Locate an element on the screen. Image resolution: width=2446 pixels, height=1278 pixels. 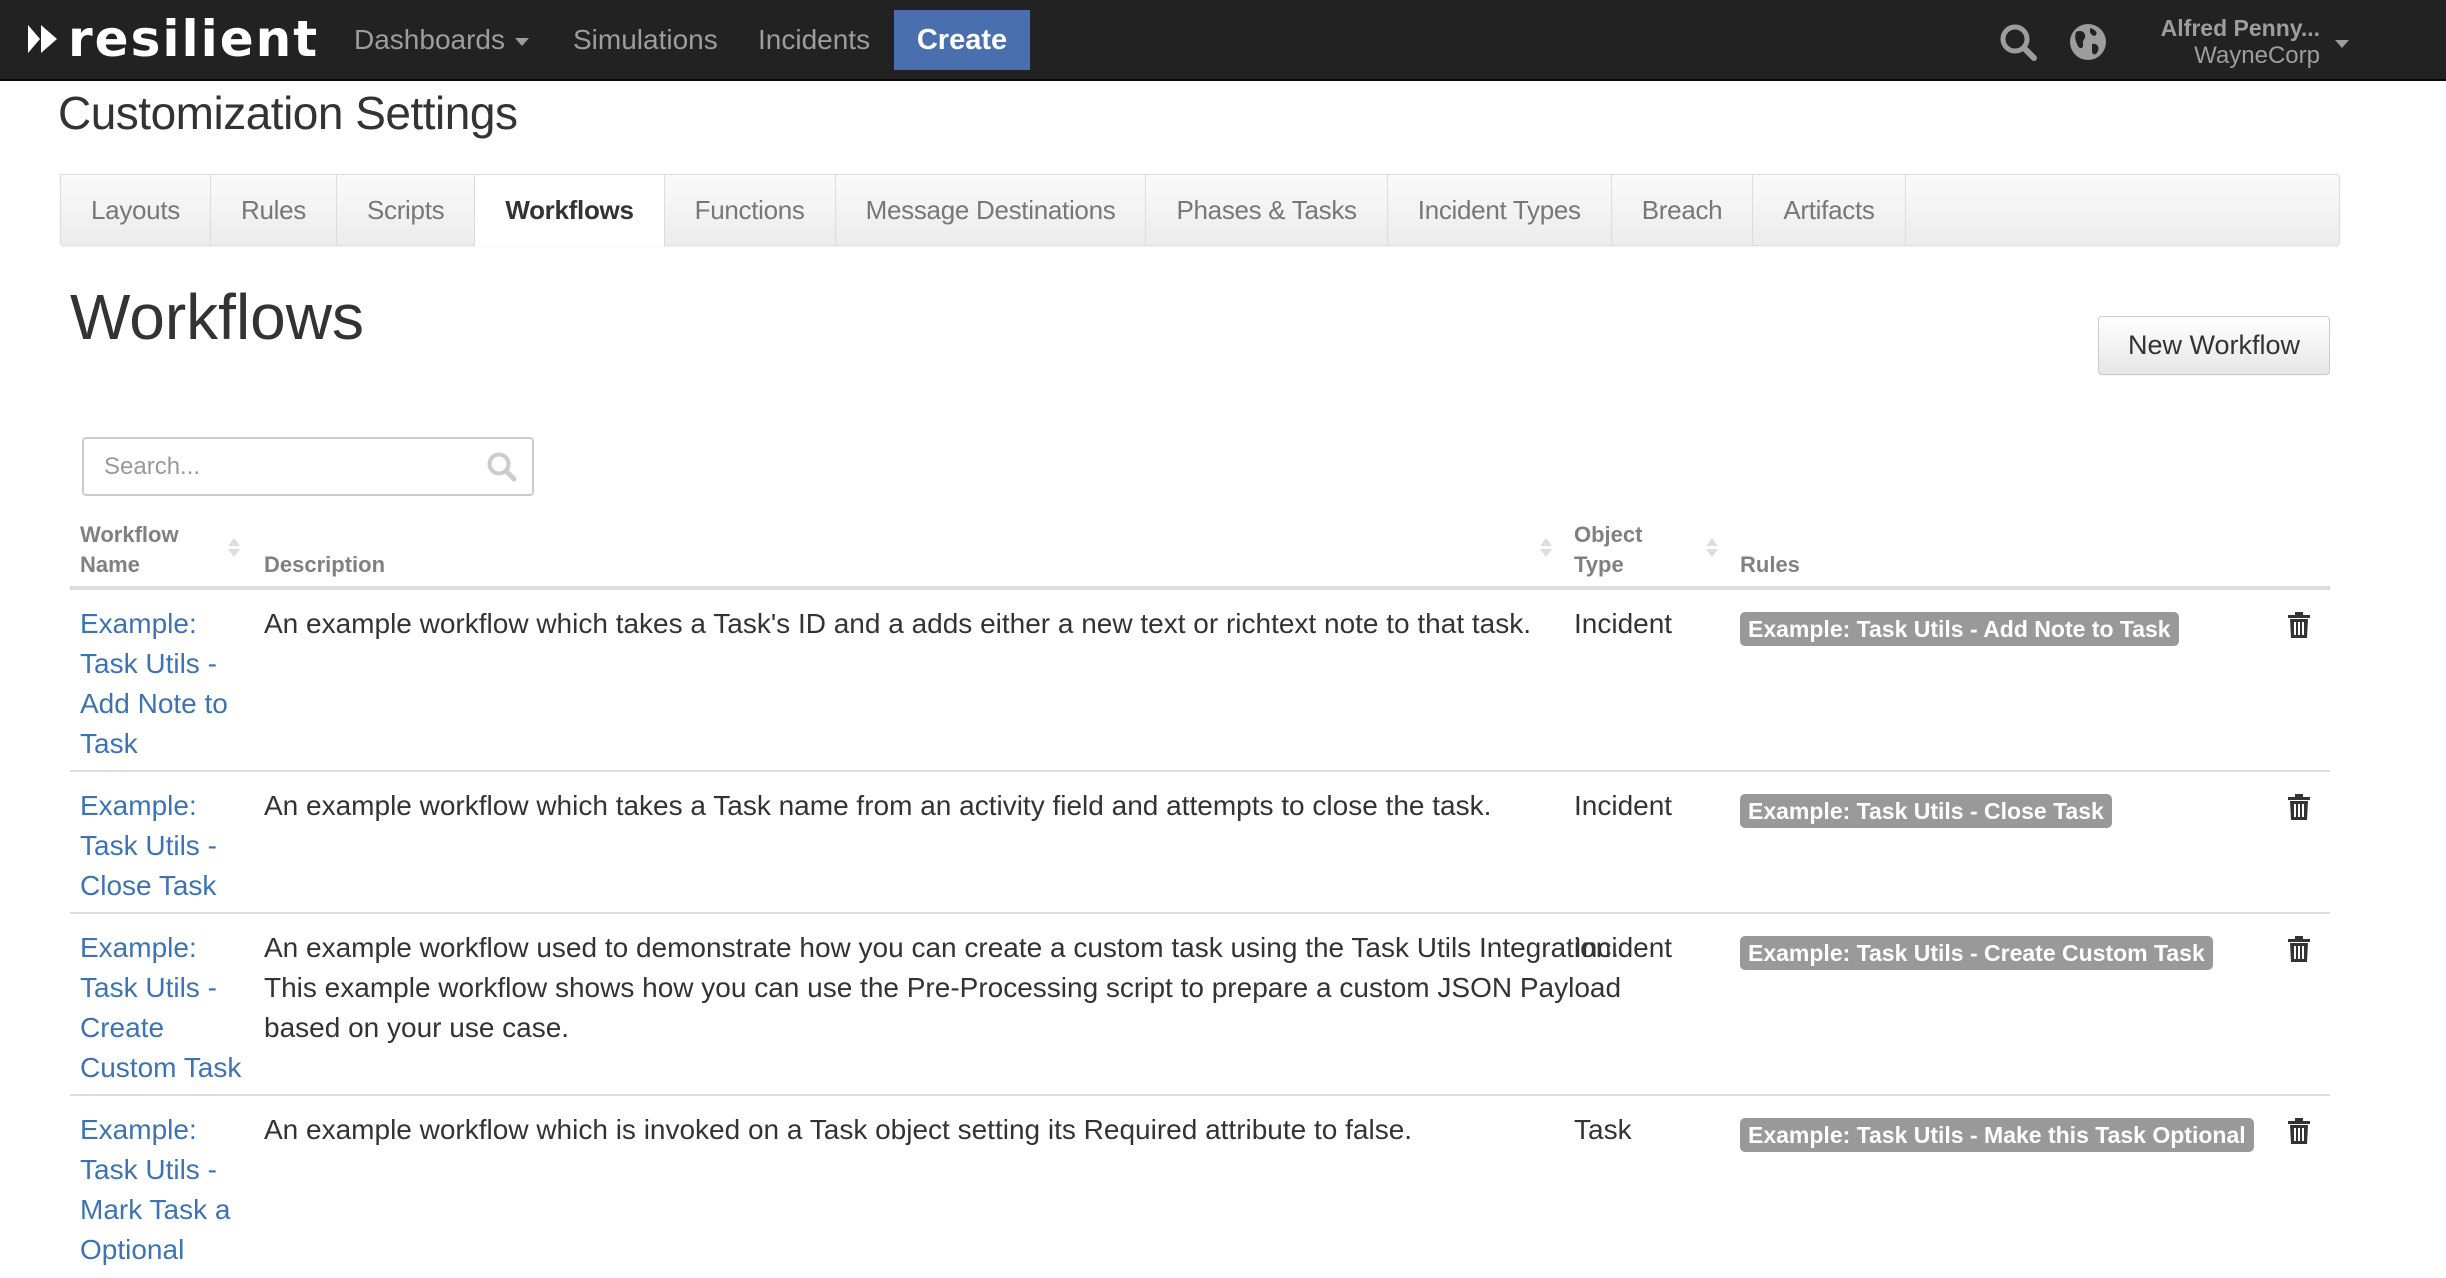
nav-incidents: Incidents is located at coordinates (814, 40).